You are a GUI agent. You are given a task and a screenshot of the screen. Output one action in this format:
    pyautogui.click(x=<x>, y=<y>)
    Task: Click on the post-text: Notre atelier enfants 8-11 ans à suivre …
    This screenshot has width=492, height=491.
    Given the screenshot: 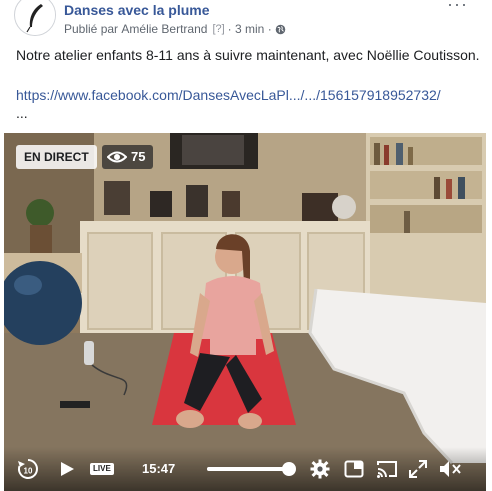 What is the action you would take?
    pyautogui.click(x=248, y=55)
    